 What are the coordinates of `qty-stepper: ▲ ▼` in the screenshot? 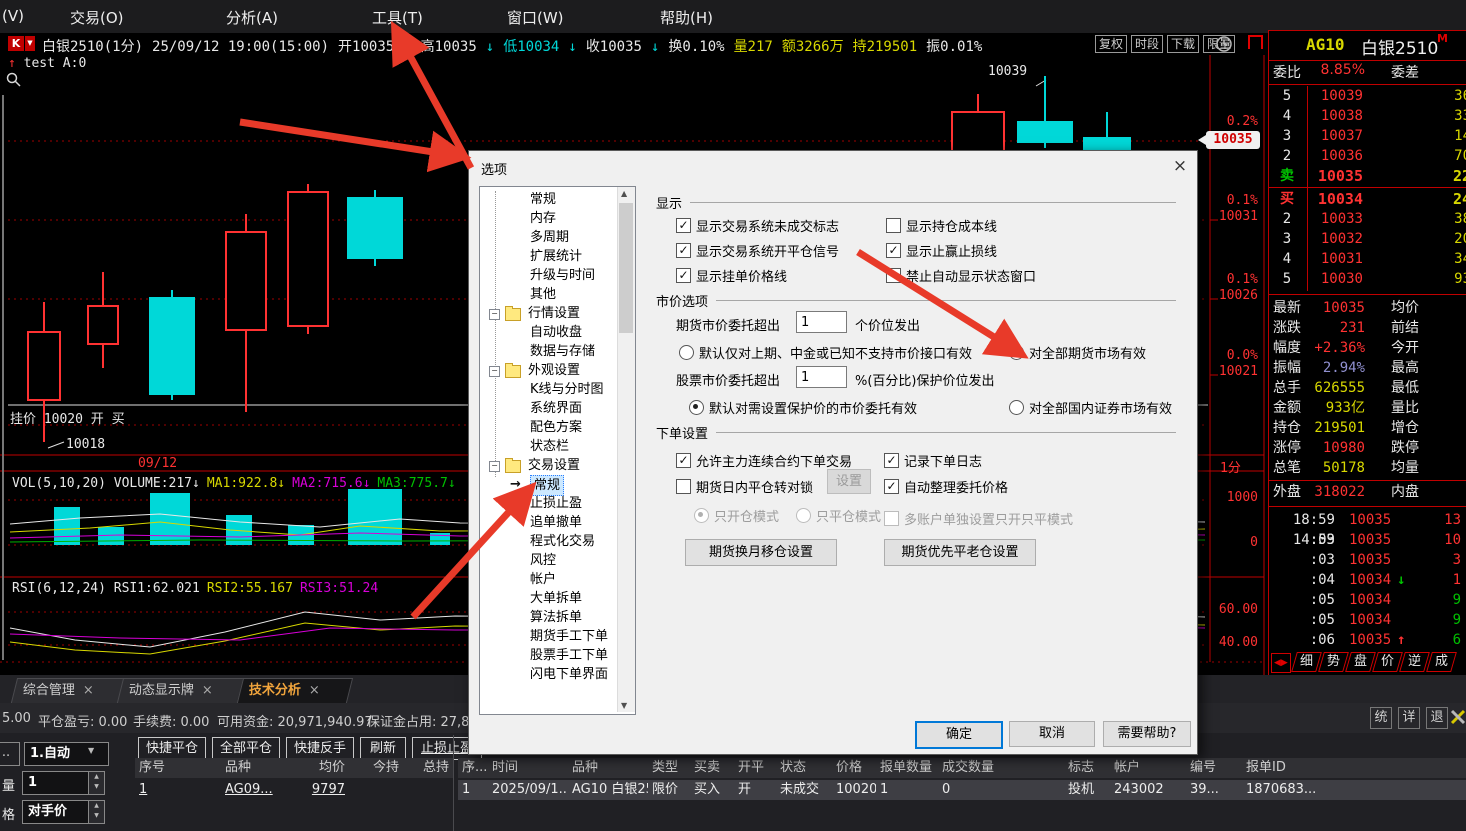 It's located at (96, 783).